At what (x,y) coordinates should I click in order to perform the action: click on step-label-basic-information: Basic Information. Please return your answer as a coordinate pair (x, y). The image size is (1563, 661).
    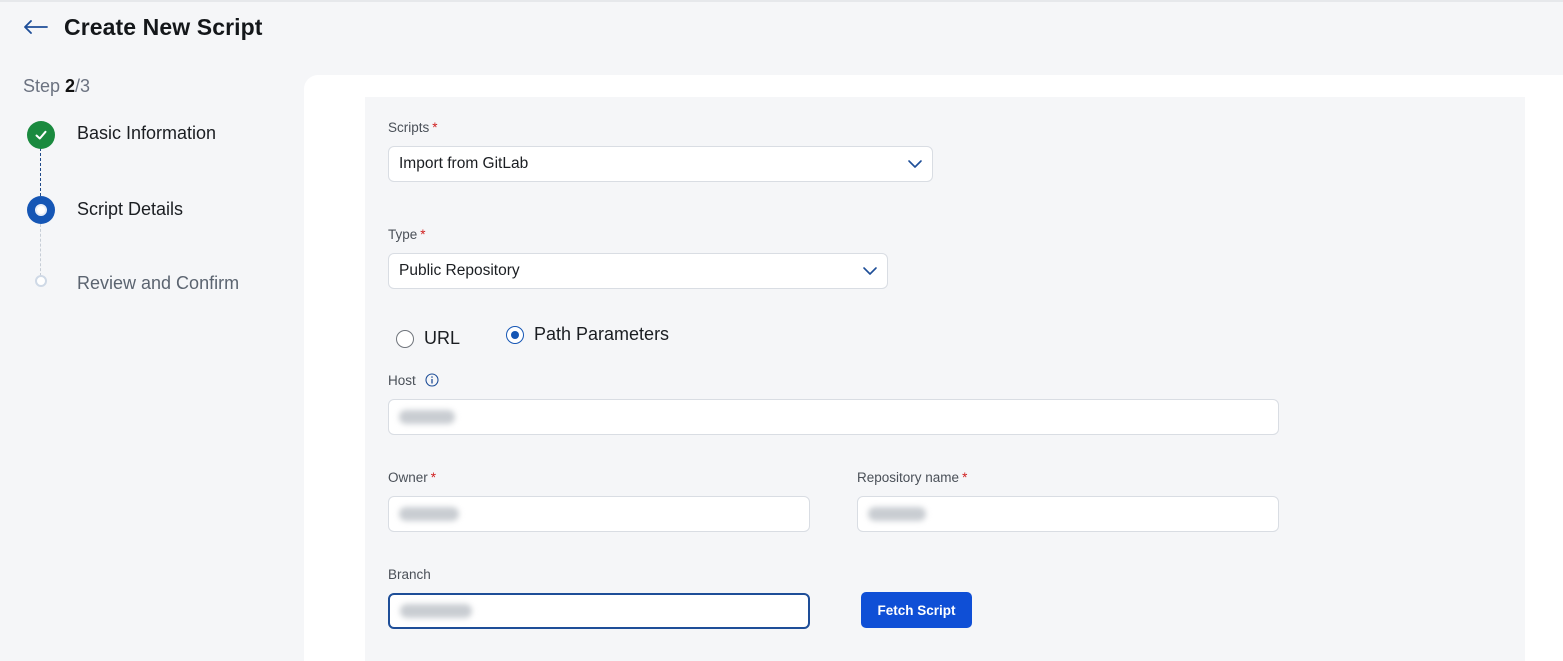
    Looking at the image, I should click on (147, 133).